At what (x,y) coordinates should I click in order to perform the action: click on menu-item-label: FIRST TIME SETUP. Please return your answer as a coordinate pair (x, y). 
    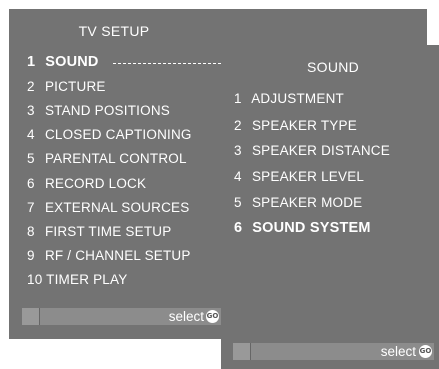
    Looking at the image, I should click on (108, 231).